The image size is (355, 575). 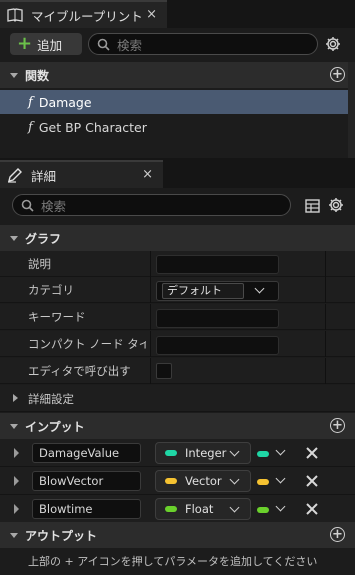 I want to click on category-row: カテゴリ デフォルト, so click(x=177, y=290).